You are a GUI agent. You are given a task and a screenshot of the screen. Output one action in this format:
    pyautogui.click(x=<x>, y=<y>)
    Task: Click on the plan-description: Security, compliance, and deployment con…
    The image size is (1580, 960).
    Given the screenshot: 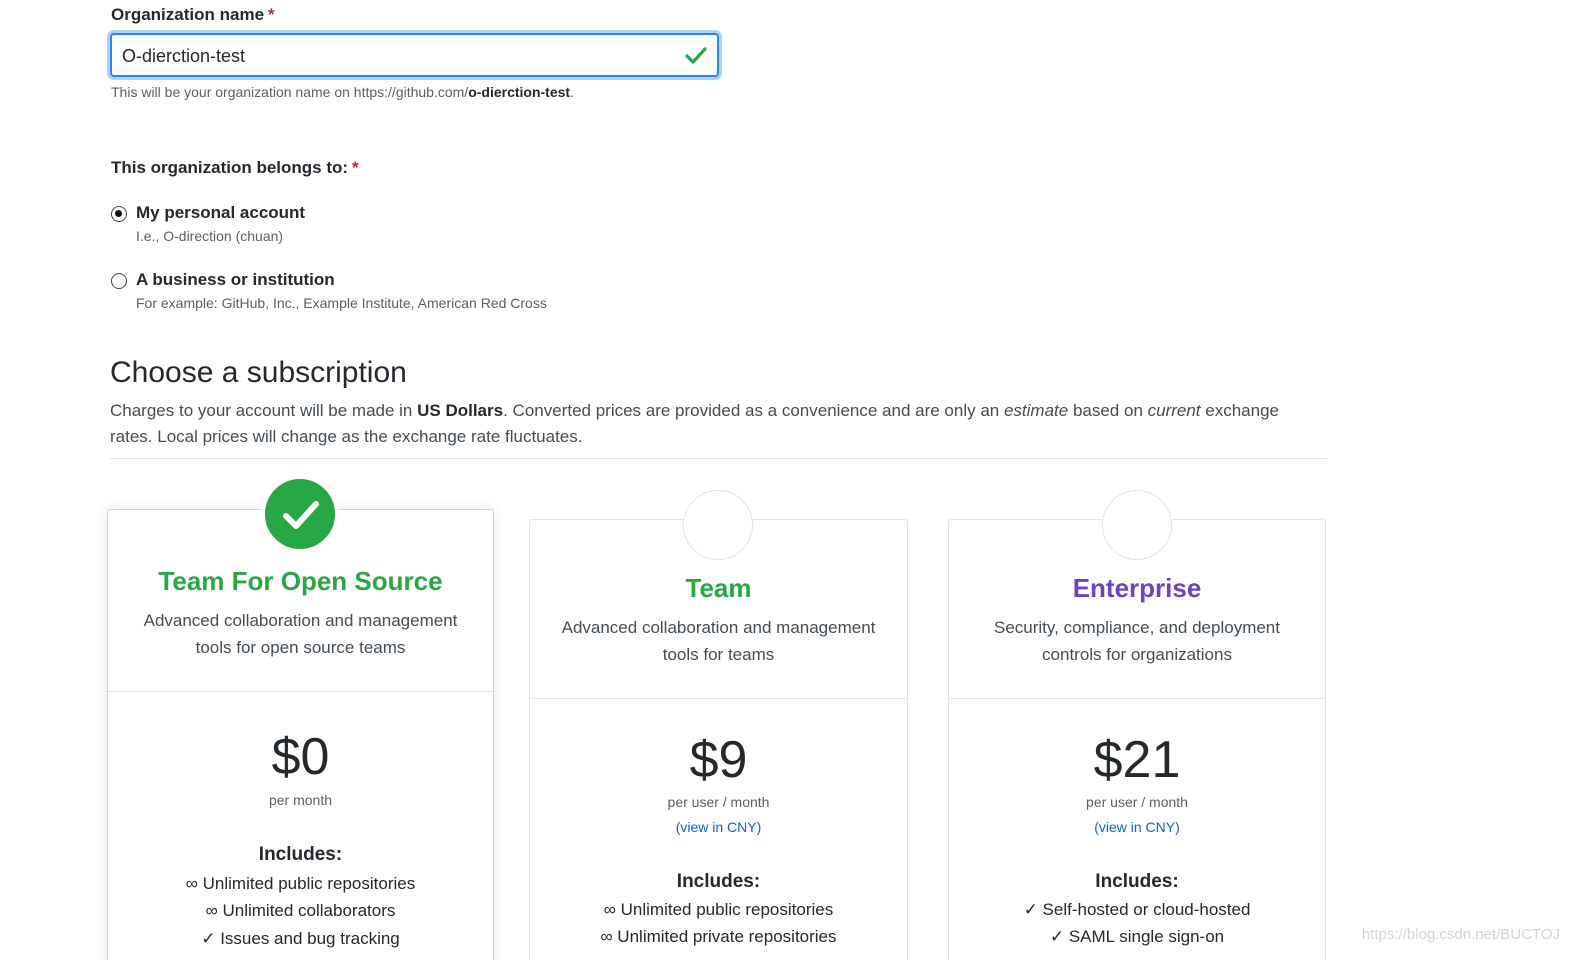 What is the action you would take?
    pyautogui.click(x=1136, y=641)
    